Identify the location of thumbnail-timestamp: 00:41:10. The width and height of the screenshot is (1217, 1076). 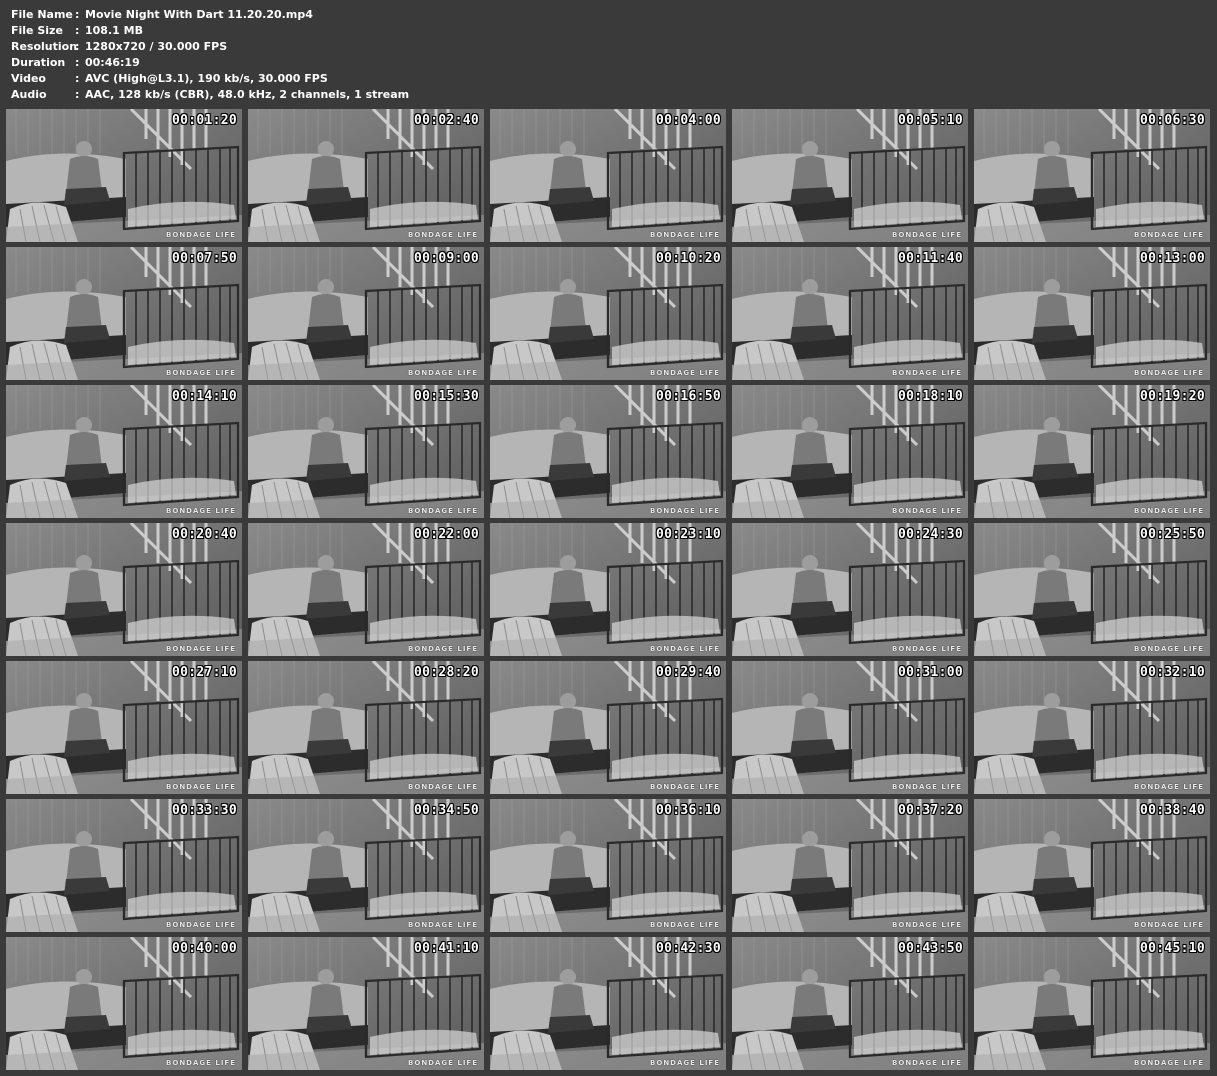
(446, 948).